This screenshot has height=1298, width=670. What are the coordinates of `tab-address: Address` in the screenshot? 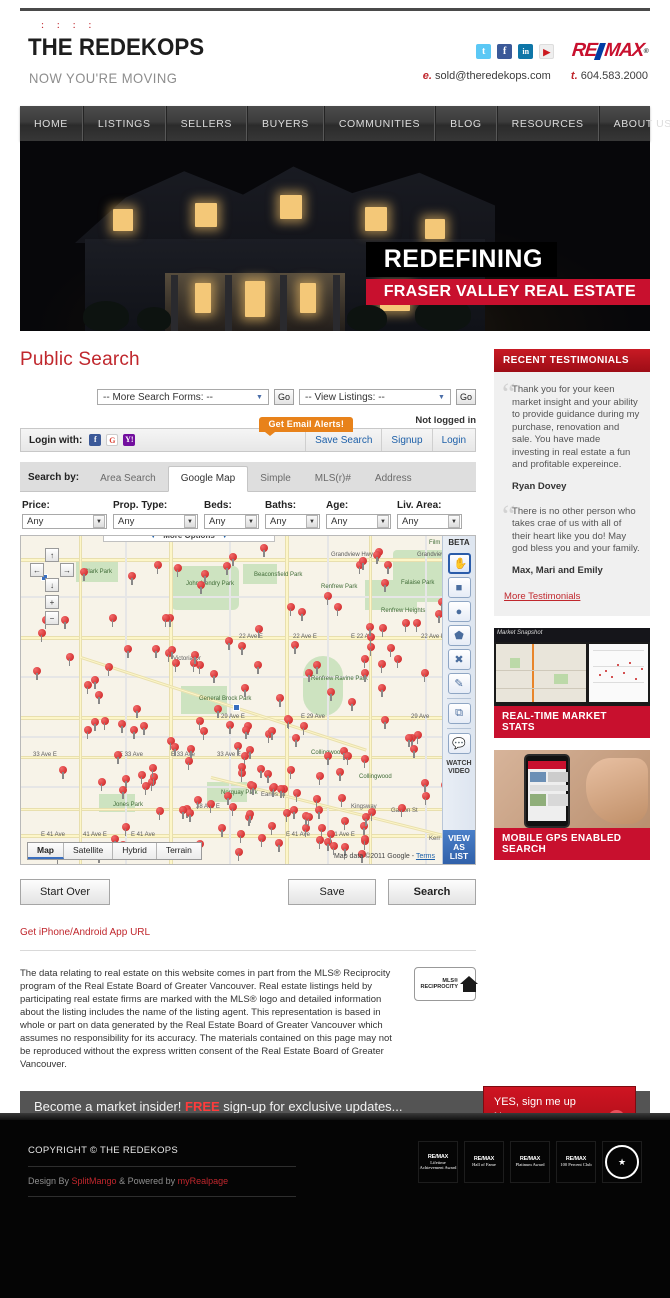 It's located at (393, 479).